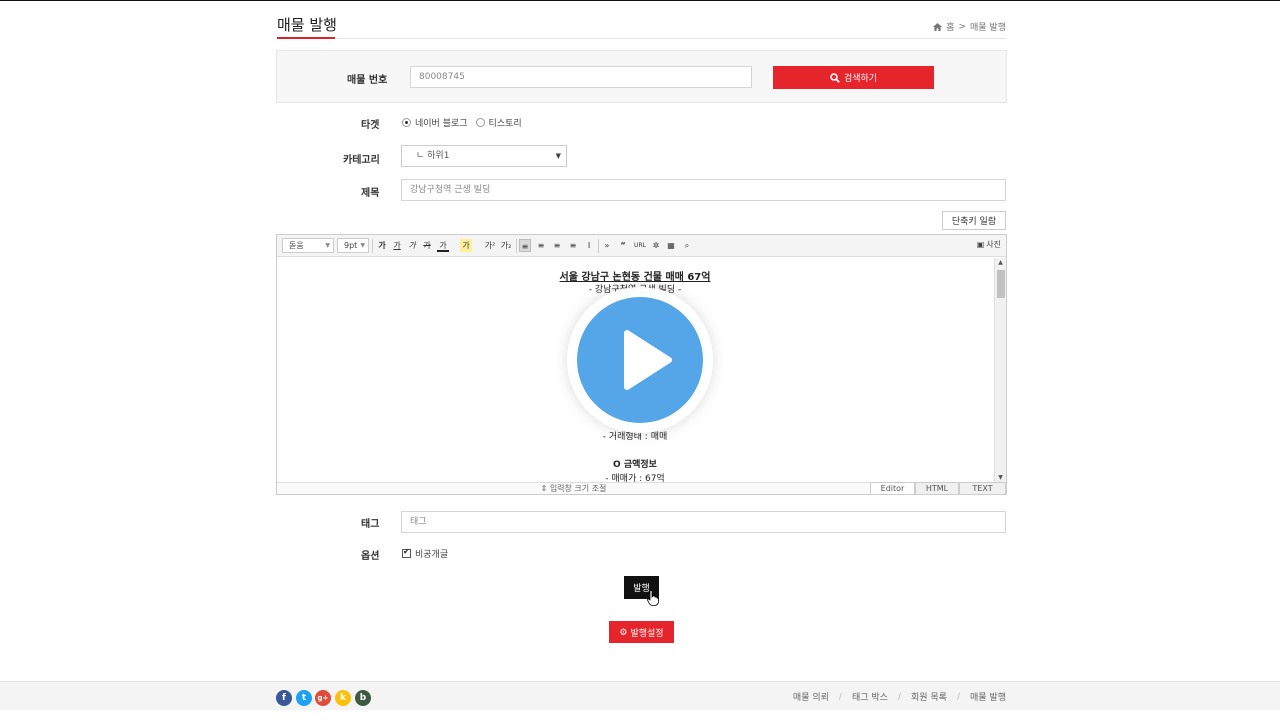  What do you see at coordinates (525, 245) in the screenshot?
I see `align-left-icon: ≡` at bounding box center [525, 245].